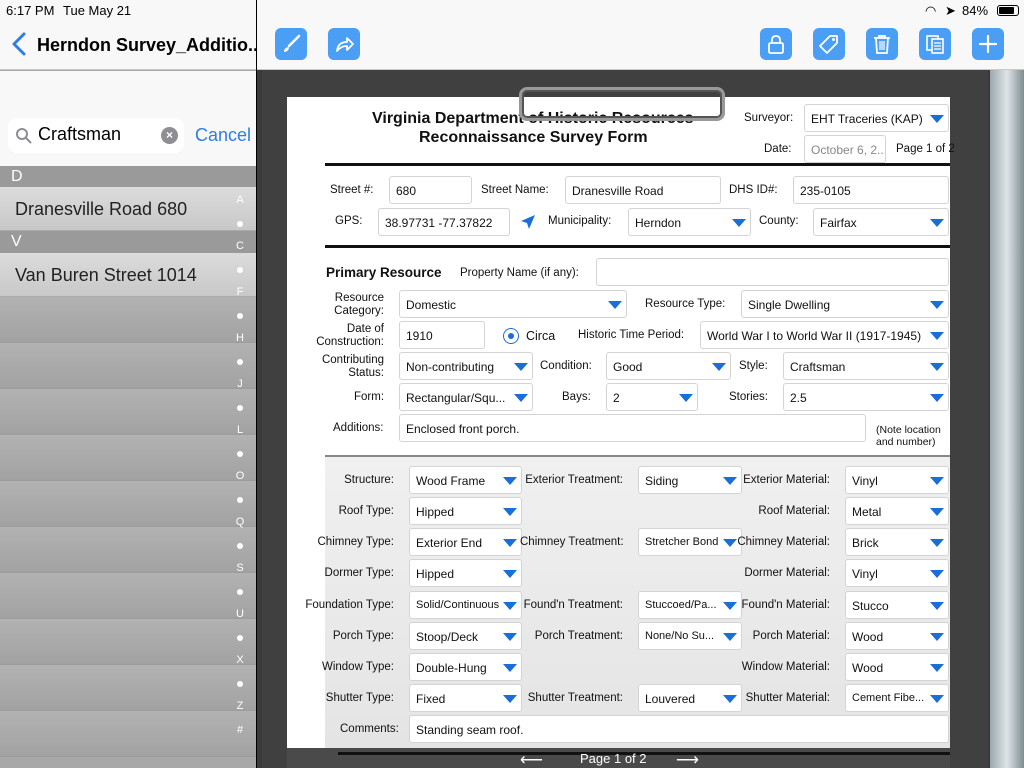 This screenshot has height=768, width=1024. Describe the element at coordinates (882, 44) in the screenshot. I see `trash-button` at that location.